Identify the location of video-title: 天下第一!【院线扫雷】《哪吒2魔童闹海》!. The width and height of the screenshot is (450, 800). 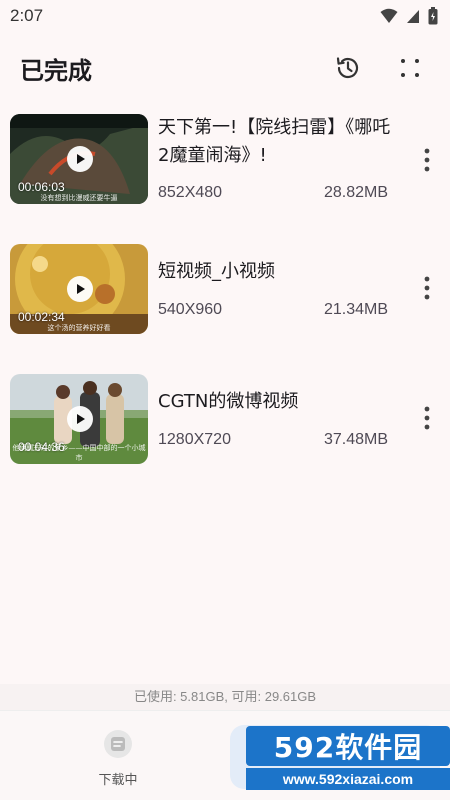
(274, 141).